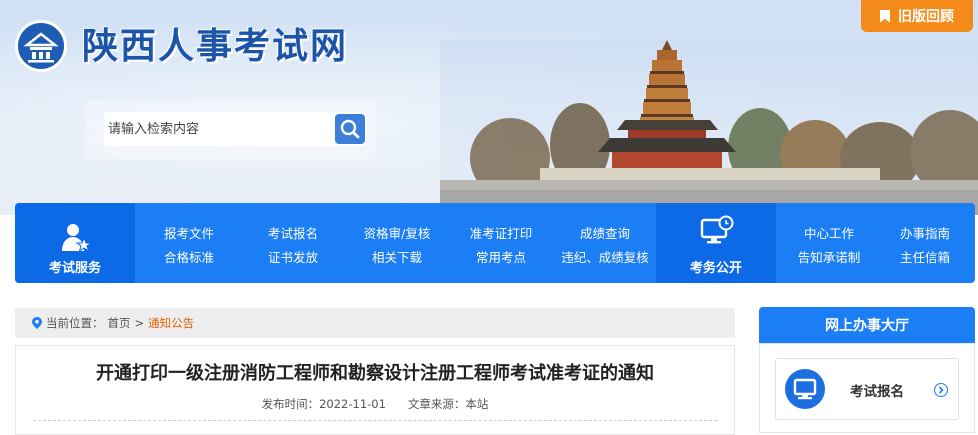 The width and height of the screenshot is (978, 435). Describe the element at coordinates (605, 243) in the screenshot. I see `nav-column: 成绩查询 违纪、成绩复核` at that location.